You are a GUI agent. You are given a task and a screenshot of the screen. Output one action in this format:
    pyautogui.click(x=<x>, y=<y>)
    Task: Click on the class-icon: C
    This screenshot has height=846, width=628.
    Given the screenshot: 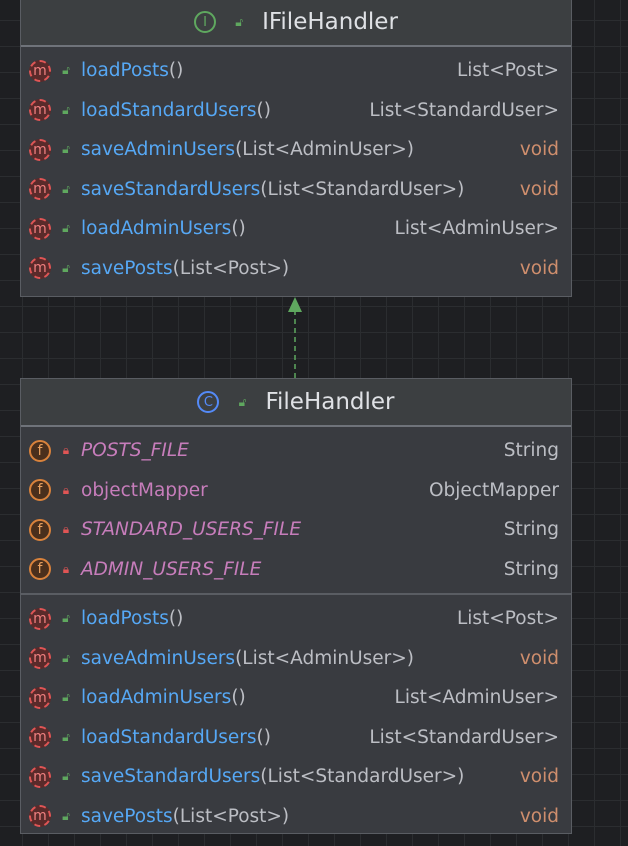 What is the action you would take?
    pyautogui.click(x=208, y=402)
    